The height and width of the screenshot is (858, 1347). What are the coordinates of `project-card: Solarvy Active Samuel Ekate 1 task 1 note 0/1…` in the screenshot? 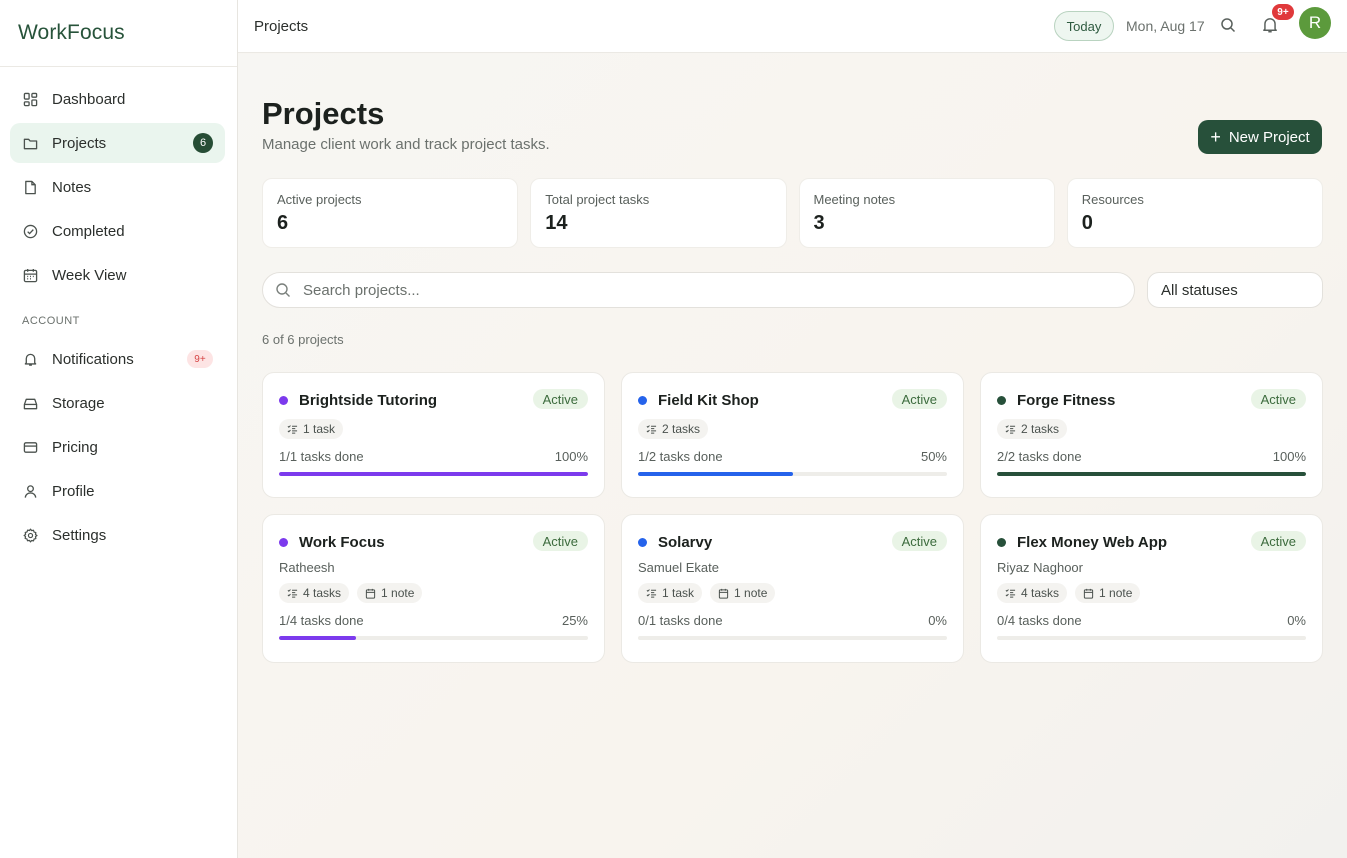 It's located at (792, 588).